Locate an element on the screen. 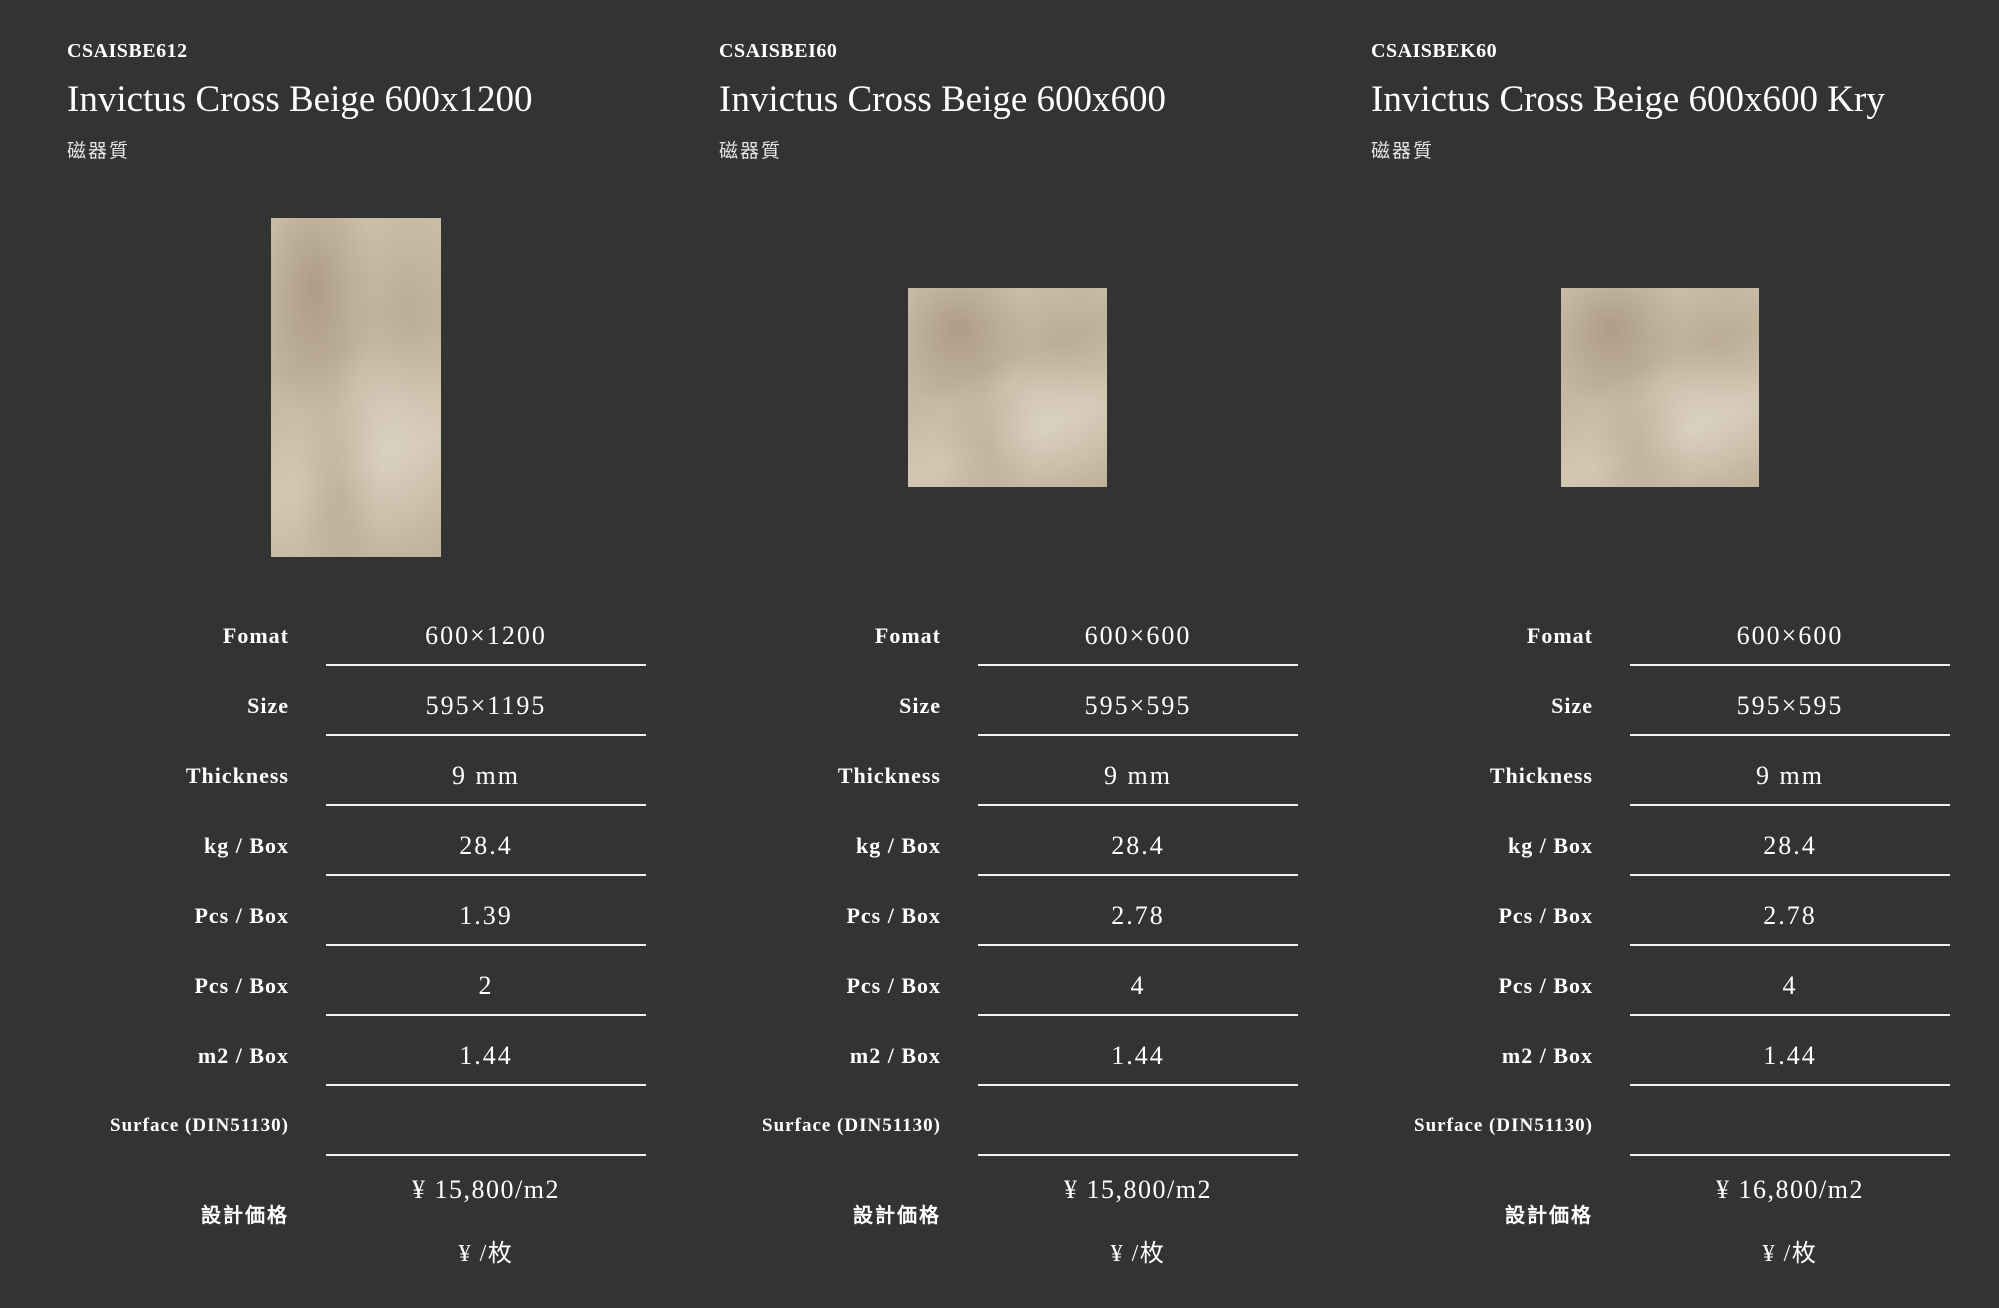 The height and width of the screenshot is (1308, 1999). spec-value: 2 is located at coordinates (486, 985).